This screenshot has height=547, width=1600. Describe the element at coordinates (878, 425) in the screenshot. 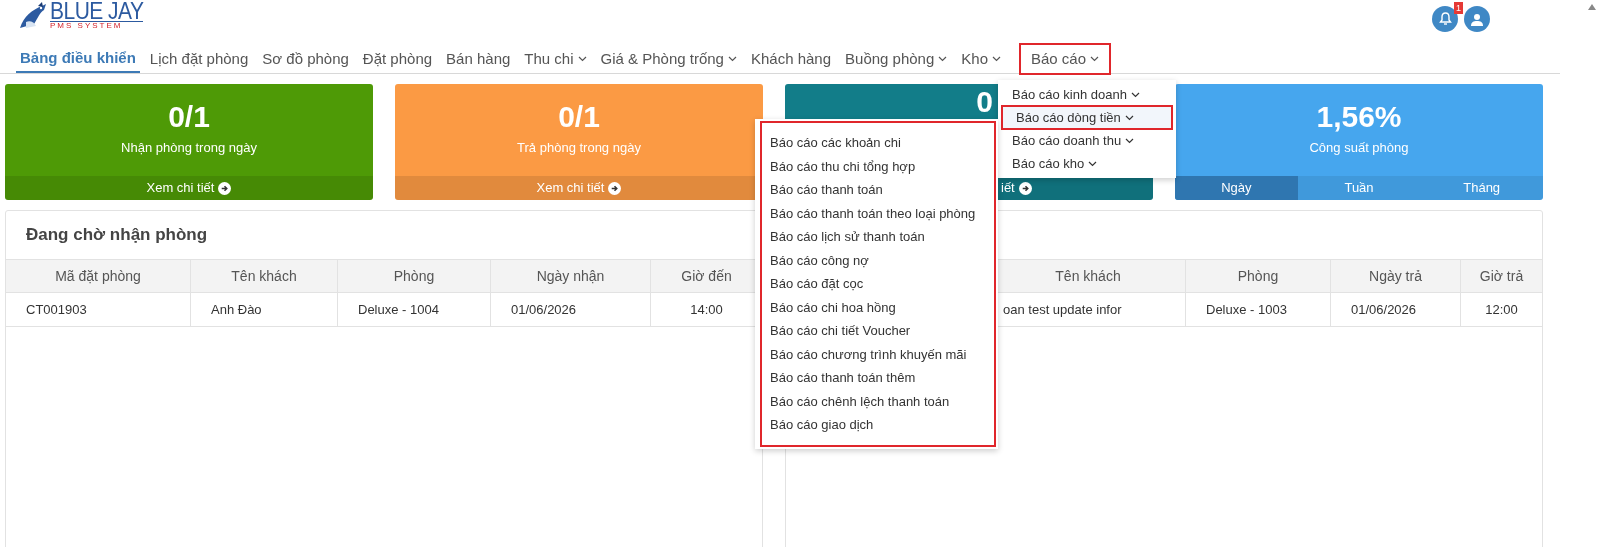

I see `menu-item: Báo cáo giao dịch` at that location.